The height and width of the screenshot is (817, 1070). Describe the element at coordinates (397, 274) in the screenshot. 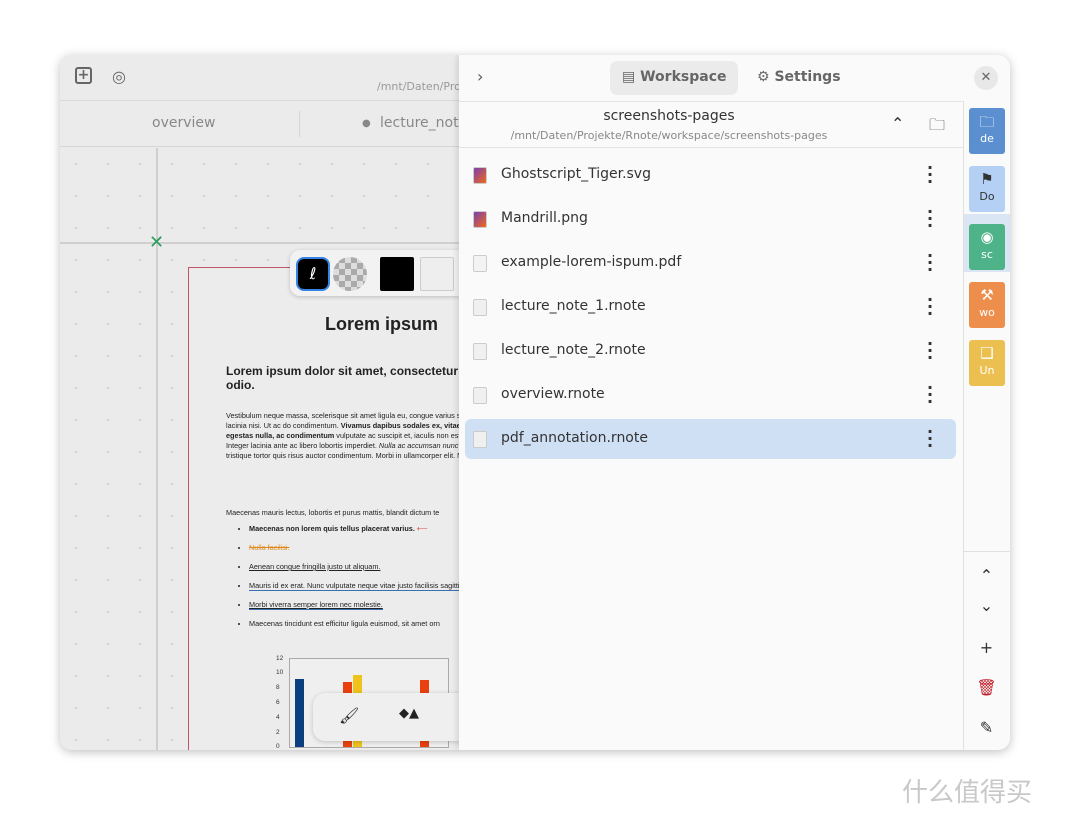

I see `stroke-color-black` at that location.